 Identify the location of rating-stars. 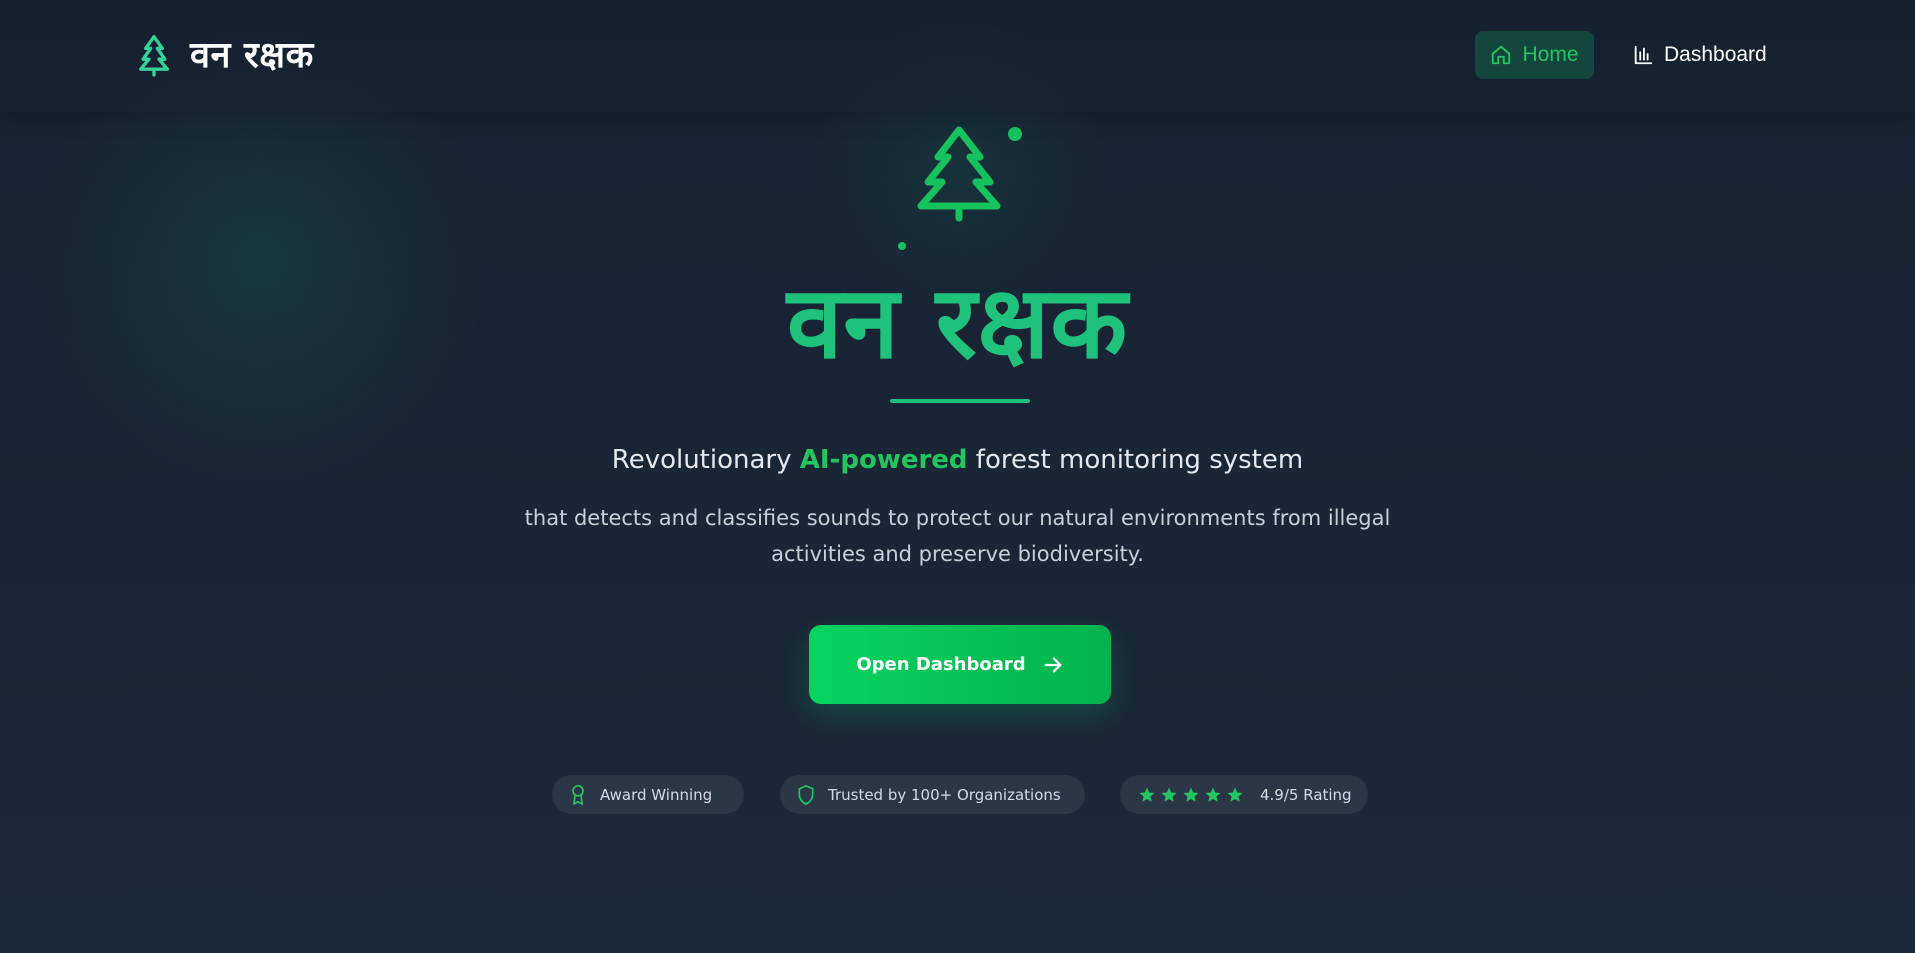
(1193, 795).